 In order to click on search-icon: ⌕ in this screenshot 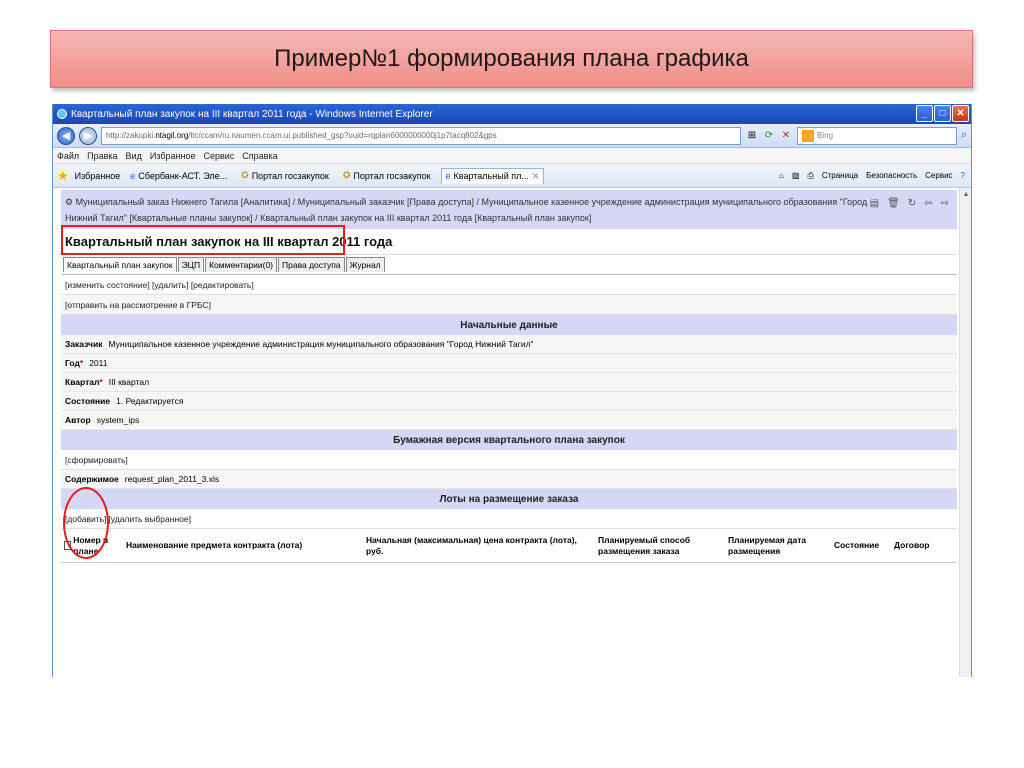, I will do `click(964, 135)`.